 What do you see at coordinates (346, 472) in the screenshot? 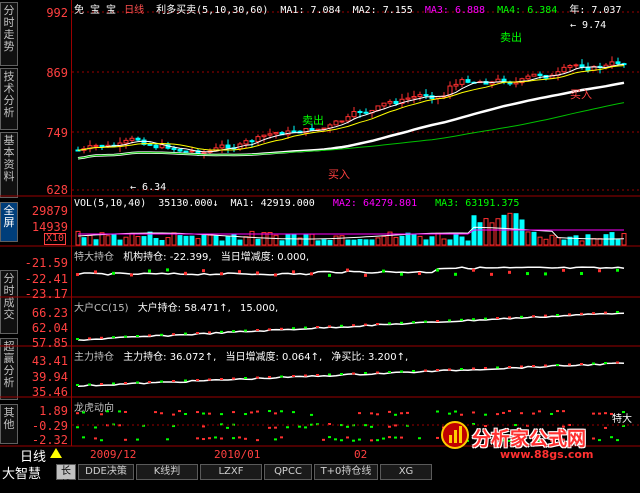
I see `bottom-tab-t0: T+0持仓线` at bounding box center [346, 472].